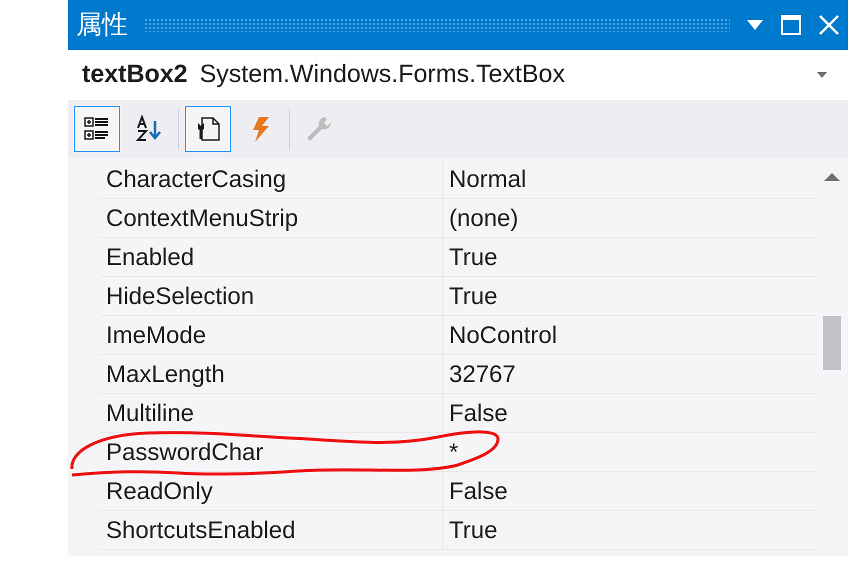 The height and width of the screenshot is (562, 868). What do you see at coordinates (629, 452) in the screenshot?
I see `property-value: *` at bounding box center [629, 452].